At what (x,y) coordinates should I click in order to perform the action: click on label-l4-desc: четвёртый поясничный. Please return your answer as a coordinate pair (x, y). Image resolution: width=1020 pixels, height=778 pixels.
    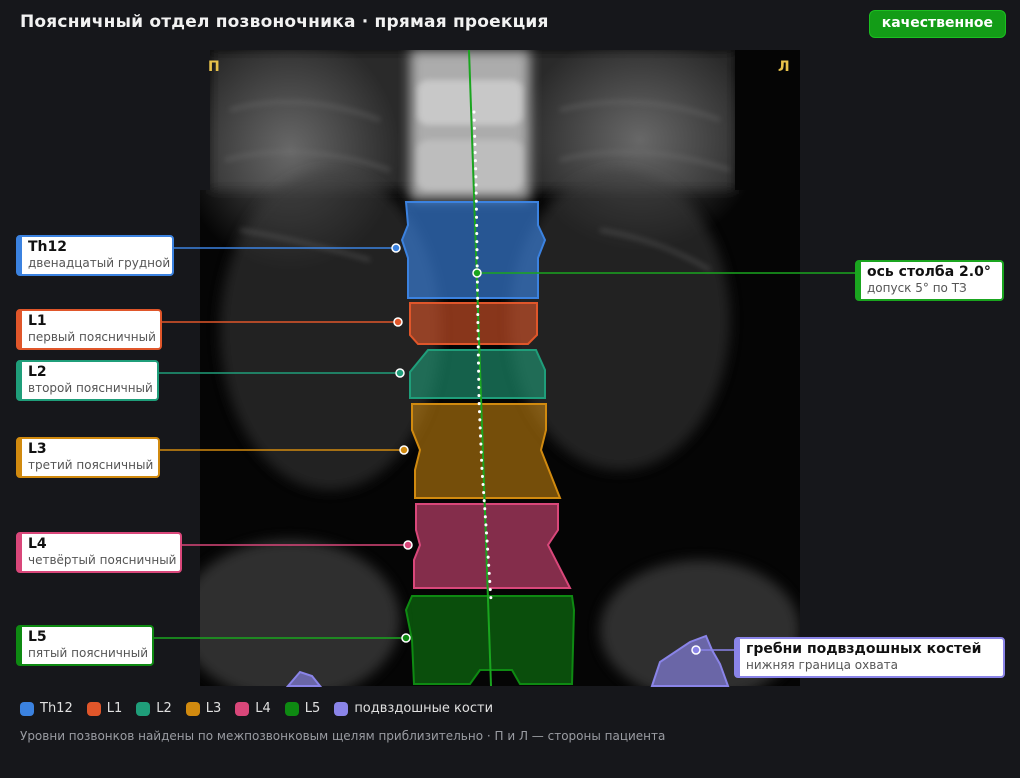
    Looking at the image, I should click on (102, 560).